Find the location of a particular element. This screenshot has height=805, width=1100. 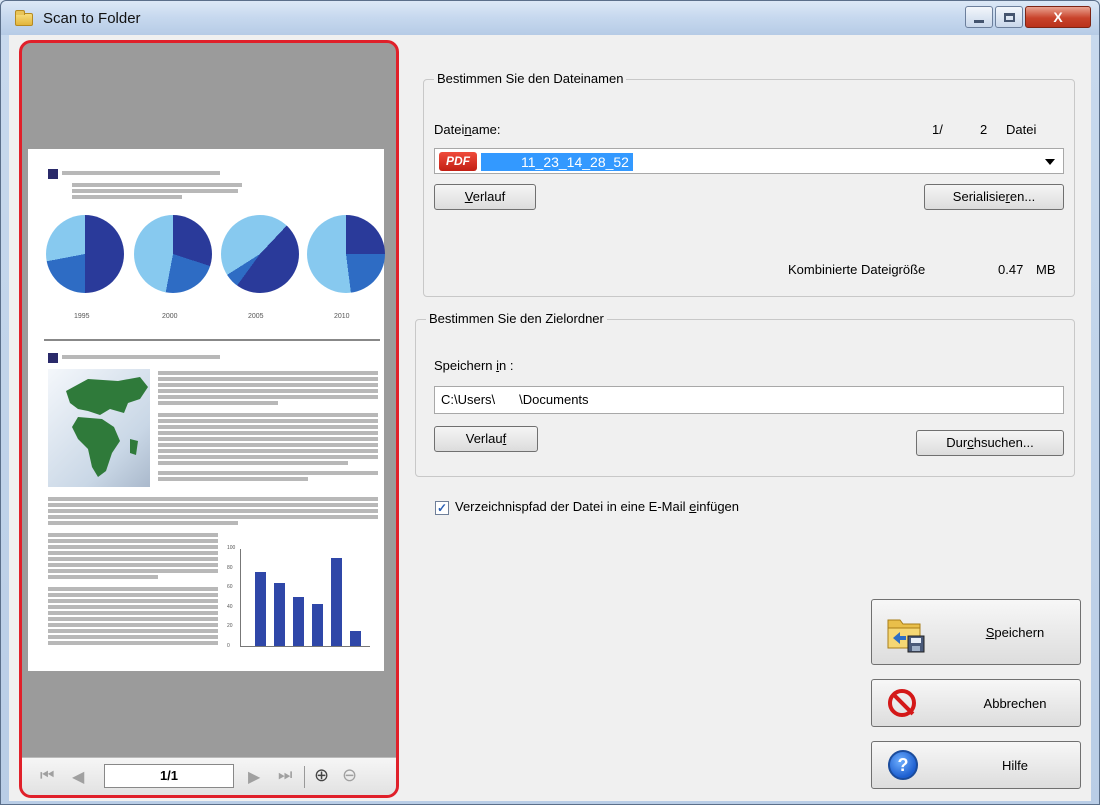

chart-axis-label: 0 is located at coordinates (228, 646).